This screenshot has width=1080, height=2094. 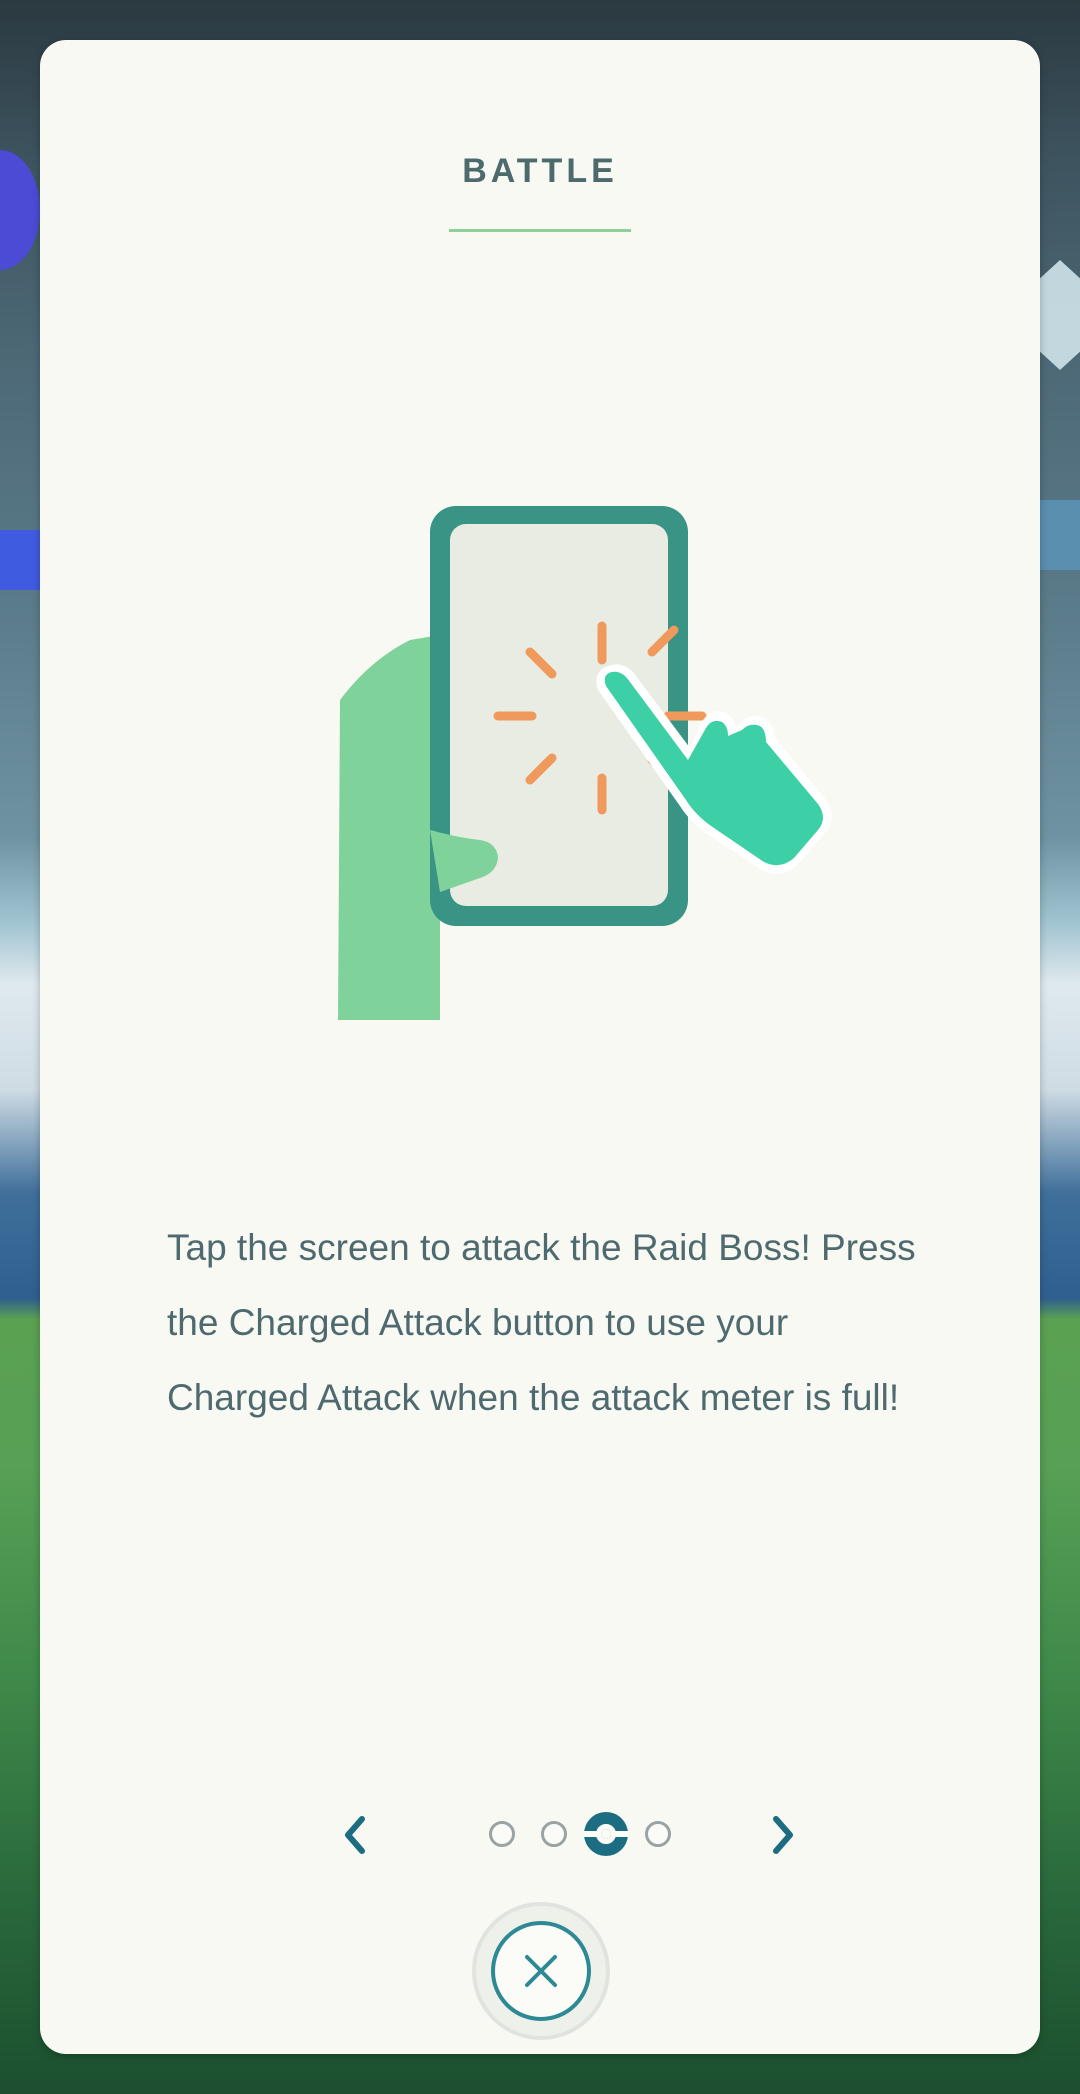 I want to click on page-dot-active, so click(x=606, y=1834).